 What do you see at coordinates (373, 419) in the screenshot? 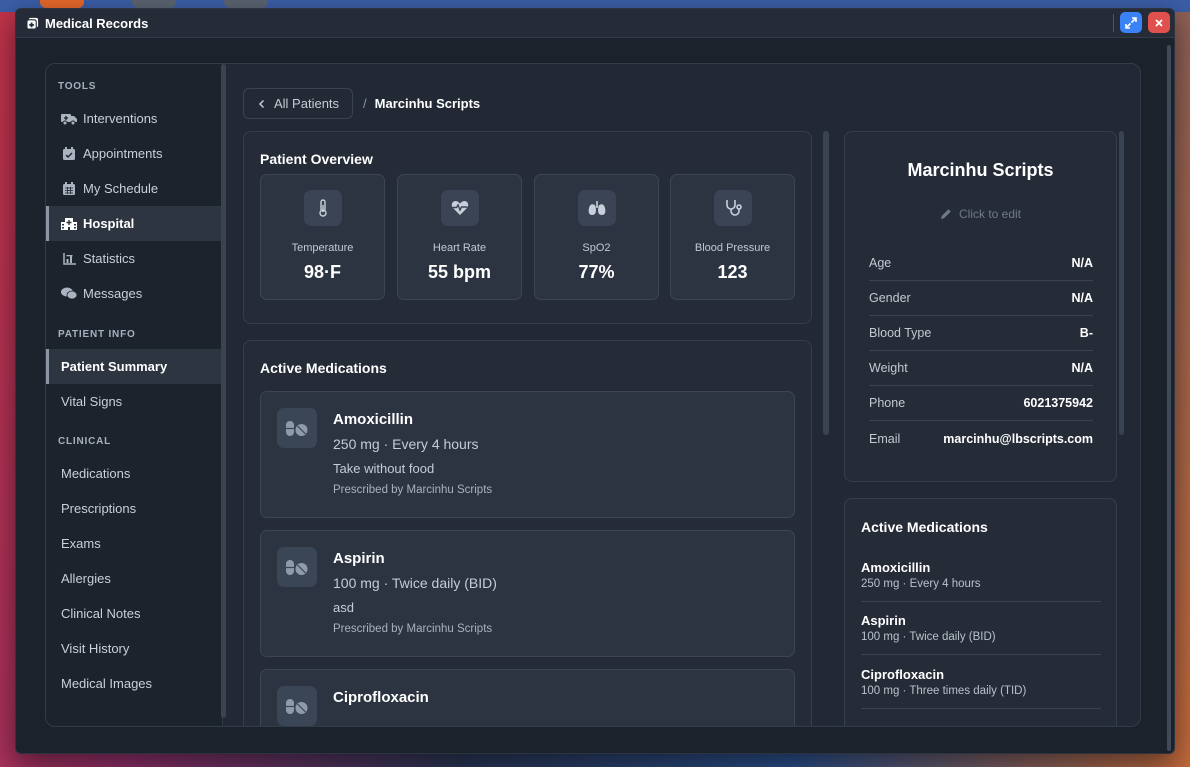
I see `medication-name: Amoxicillin` at bounding box center [373, 419].